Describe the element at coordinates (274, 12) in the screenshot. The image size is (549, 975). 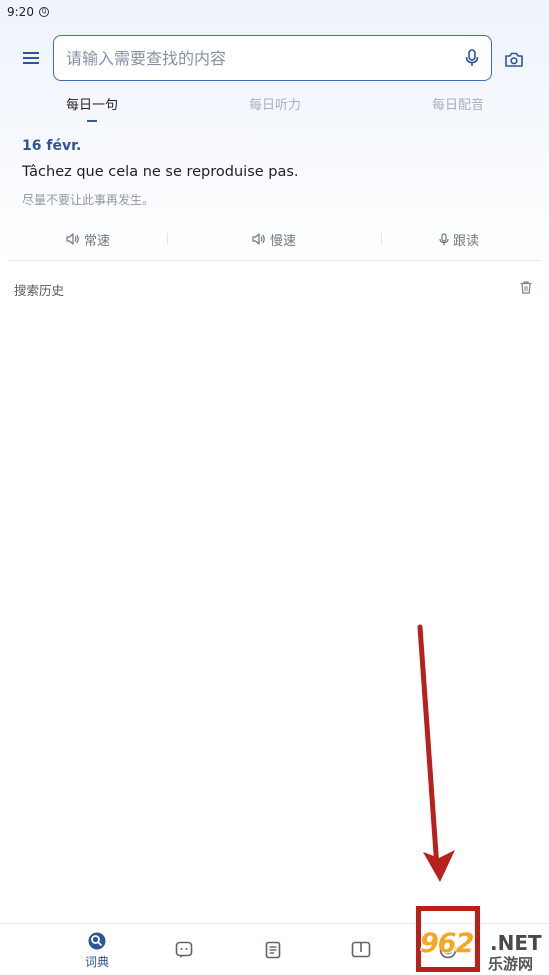
I see `status-bar: 9:20 Q` at that location.